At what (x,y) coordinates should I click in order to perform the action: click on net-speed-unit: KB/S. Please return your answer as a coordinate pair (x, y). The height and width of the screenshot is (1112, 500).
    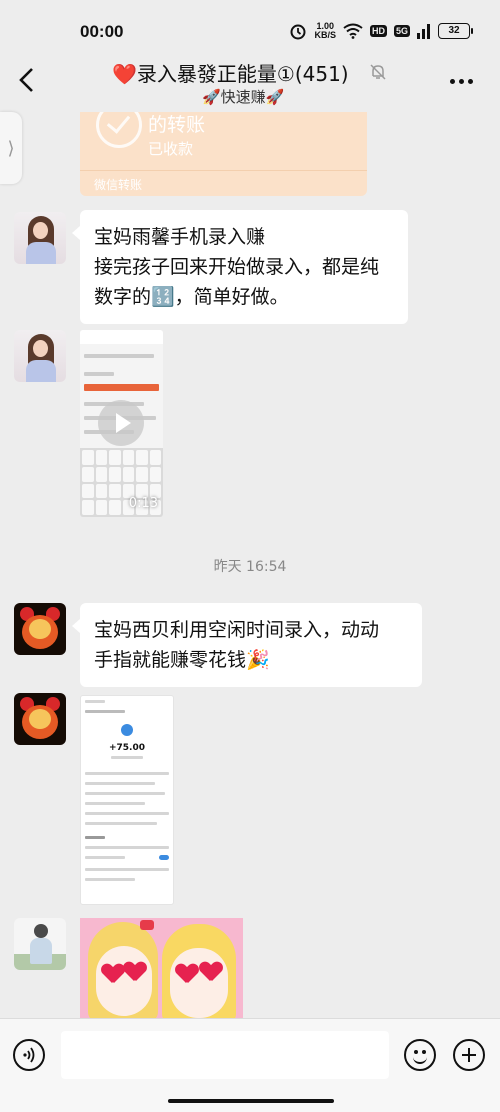
    Looking at the image, I should click on (325, 35).